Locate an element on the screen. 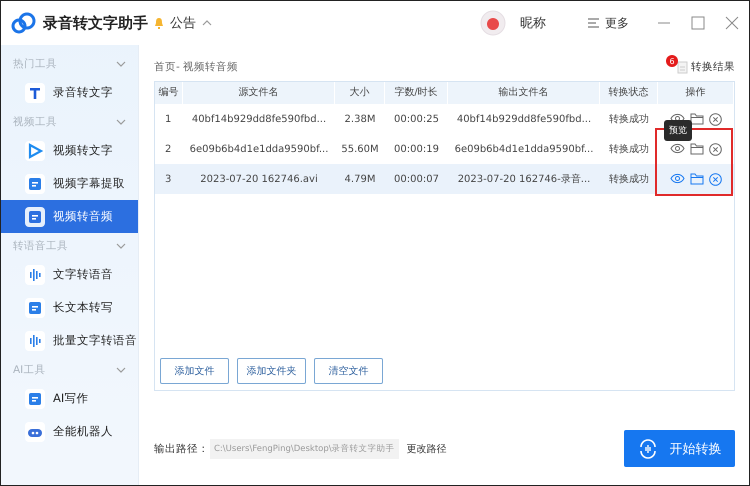  group-label: AI工具 is located at coordinates (29, 369).